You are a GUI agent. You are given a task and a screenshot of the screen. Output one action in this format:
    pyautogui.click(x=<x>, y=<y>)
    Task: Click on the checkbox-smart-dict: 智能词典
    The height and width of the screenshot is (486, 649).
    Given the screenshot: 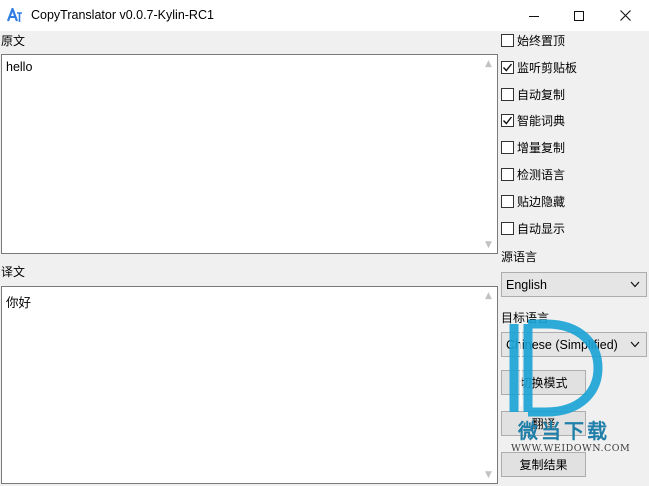 What is the action you would take?
    pyautogui.click(x=533, y=120)
    